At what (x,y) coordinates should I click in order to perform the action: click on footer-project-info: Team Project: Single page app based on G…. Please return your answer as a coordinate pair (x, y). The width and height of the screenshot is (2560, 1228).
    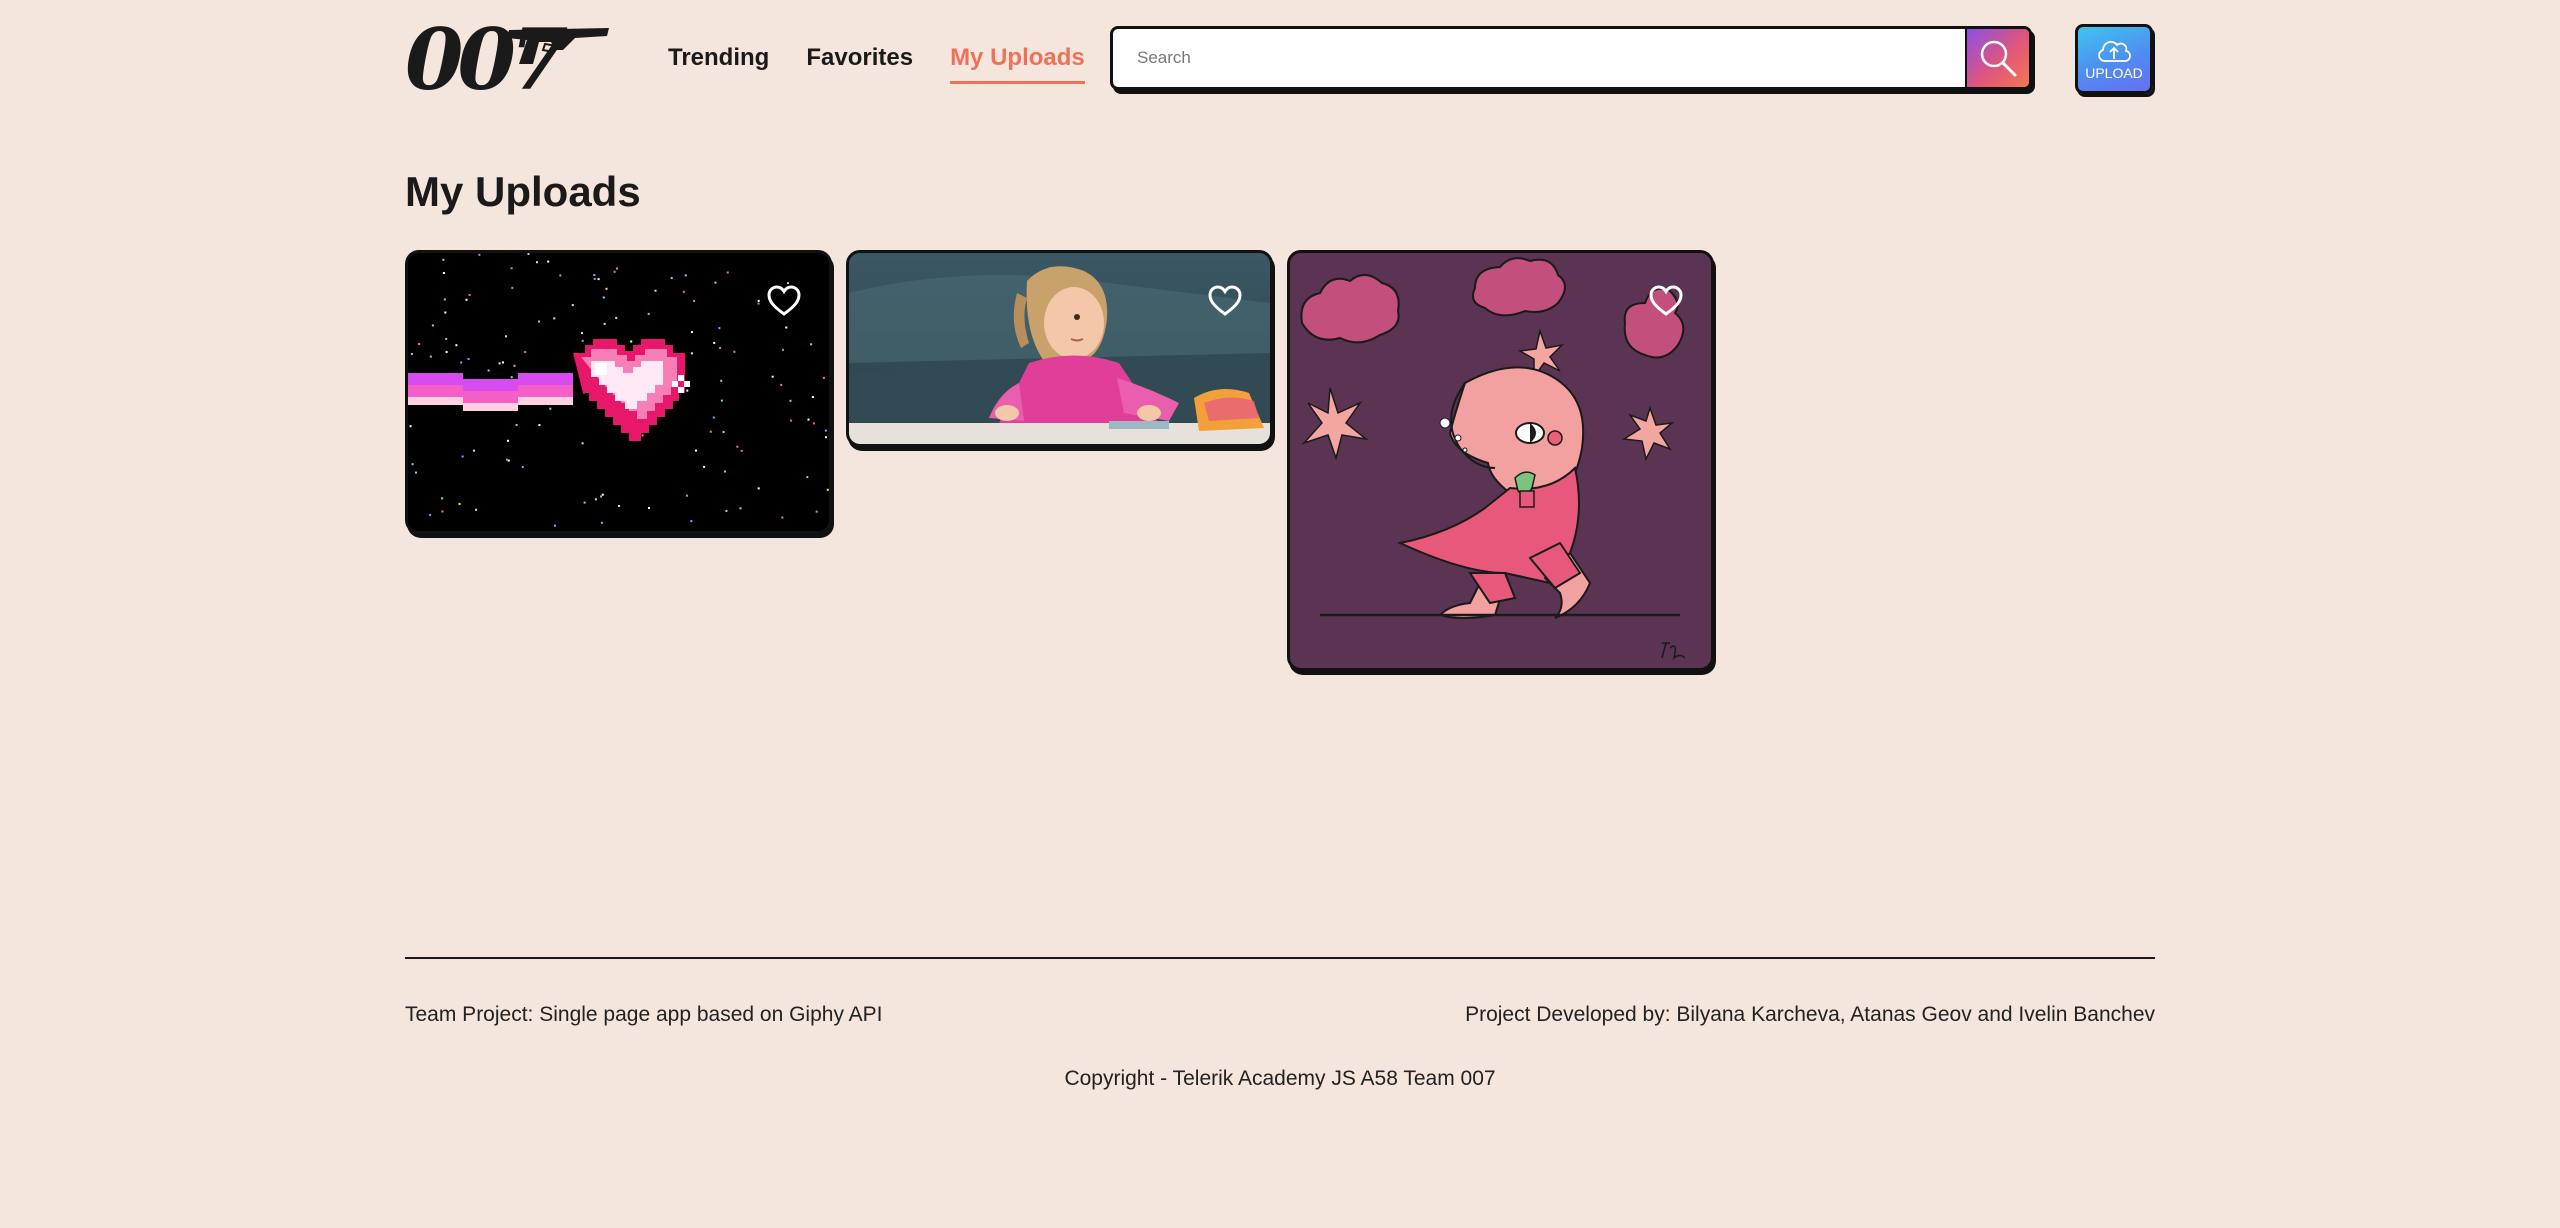
    Looking at the image, I should click on (644, 1014).